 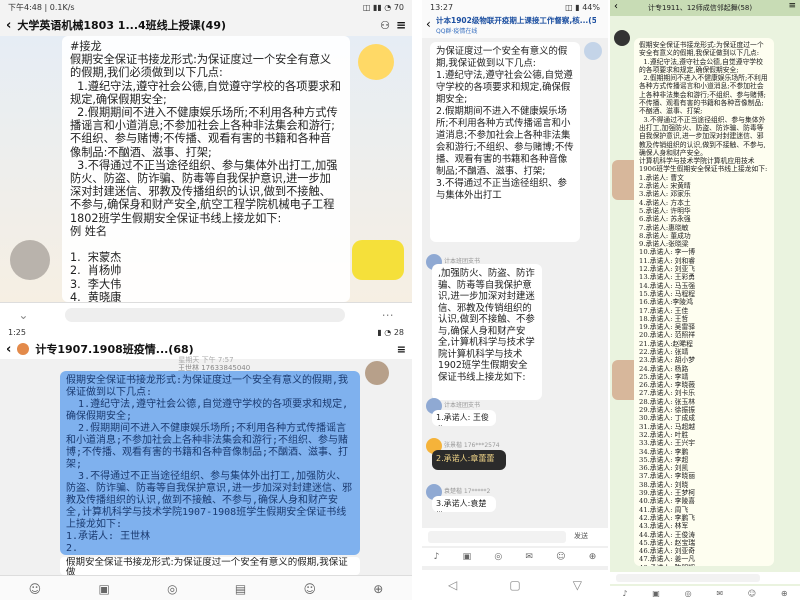 I want to click on send-button: 发送, so click(x=581, y=536).